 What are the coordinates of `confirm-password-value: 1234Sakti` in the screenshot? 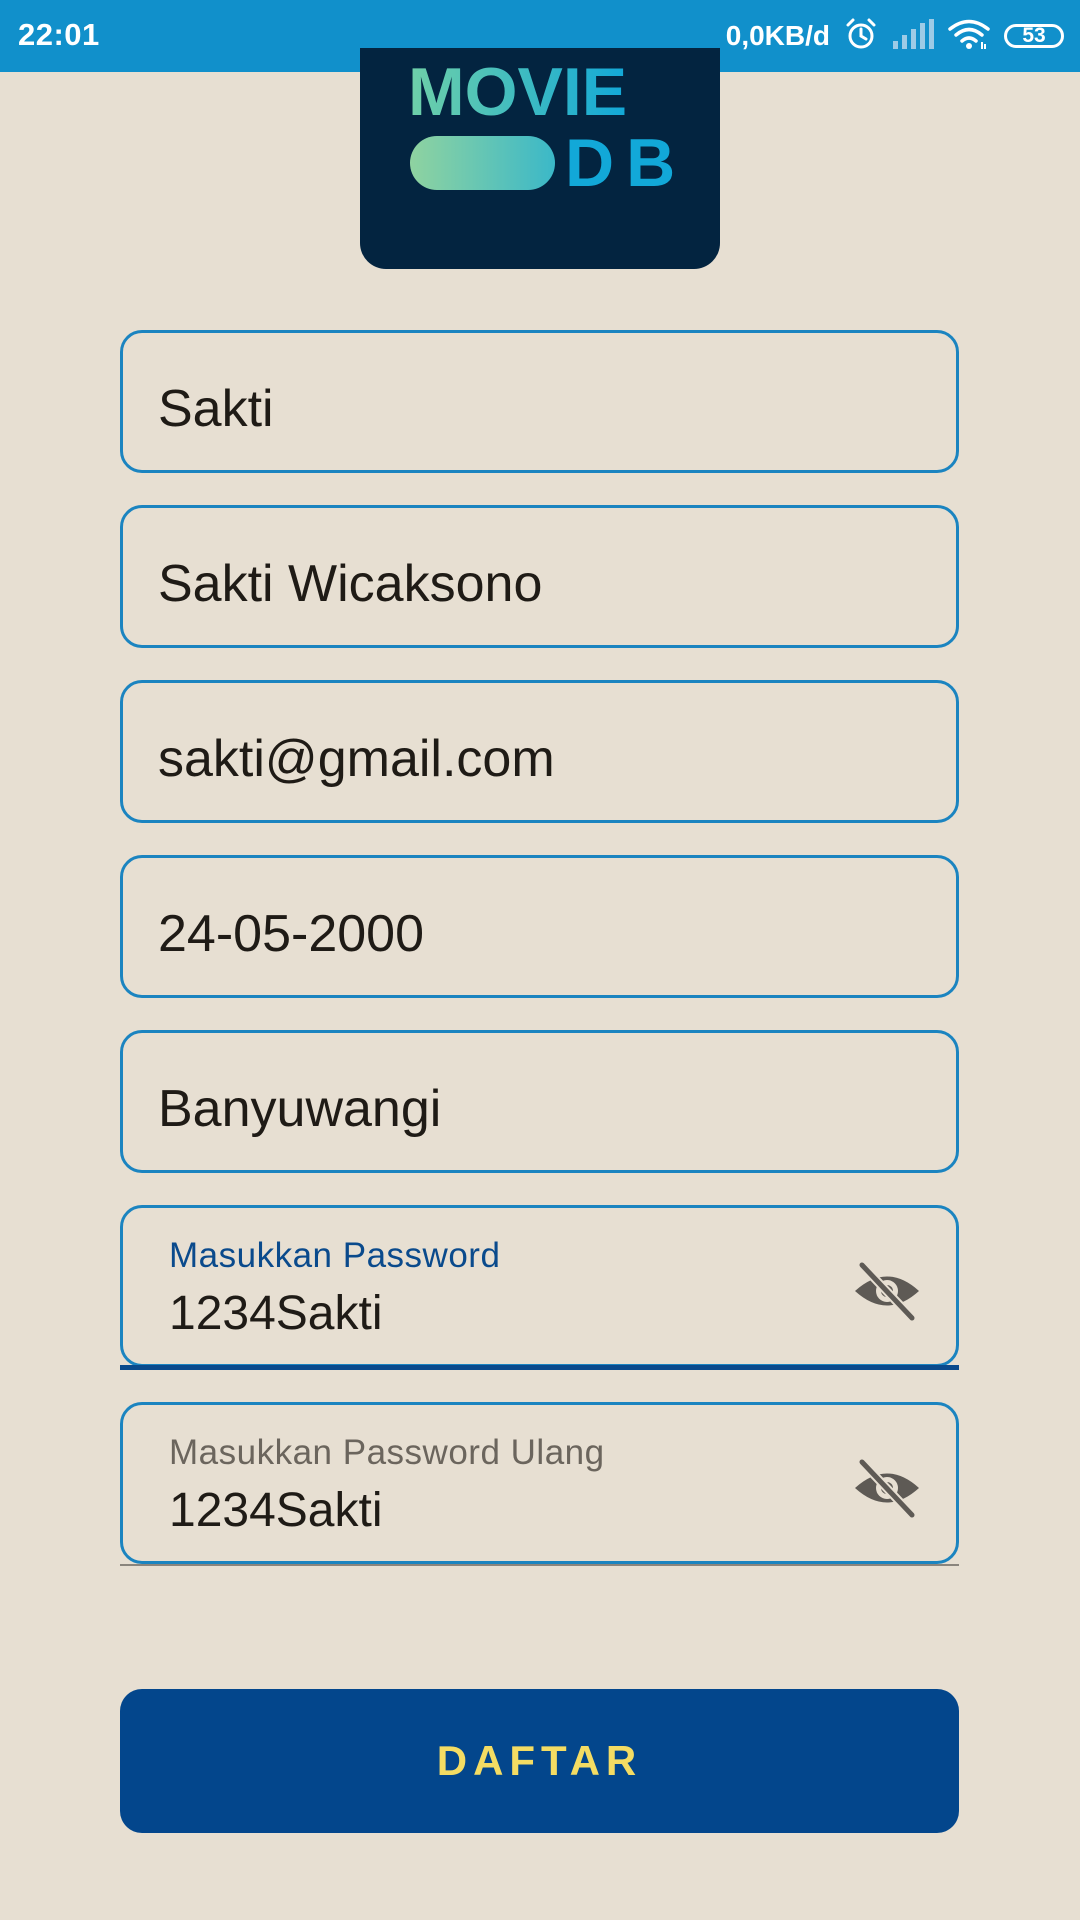 It's located at (276, 1510).